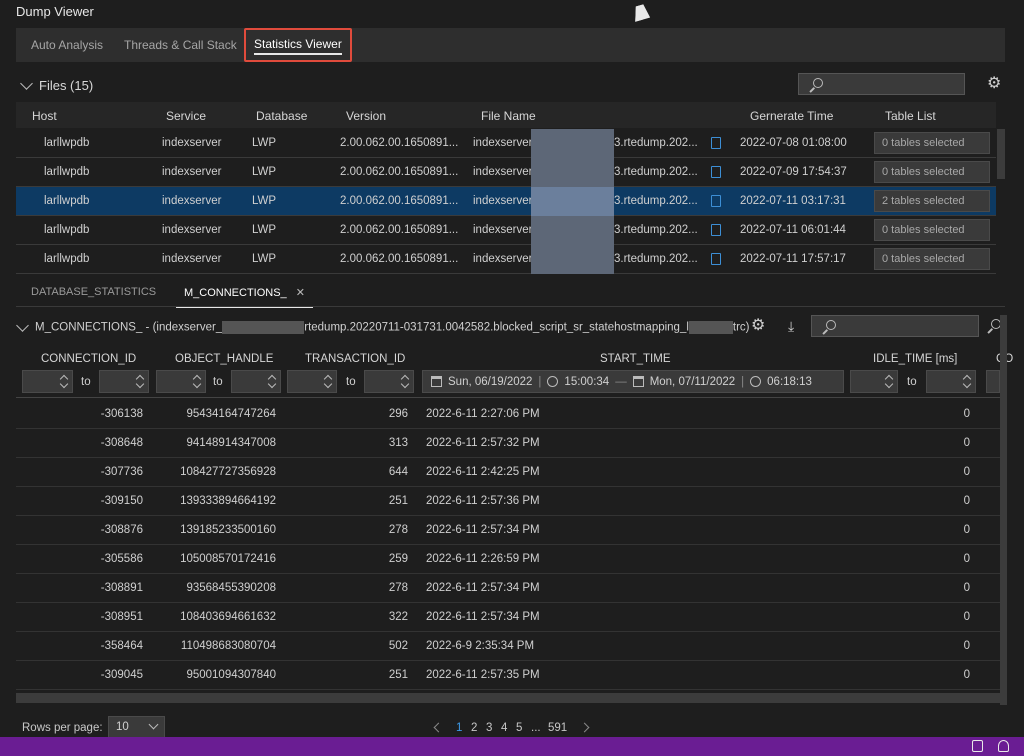  Describe the element at coordinates (366, 116) in the screenshot. I see `col-version: Version` at that location.